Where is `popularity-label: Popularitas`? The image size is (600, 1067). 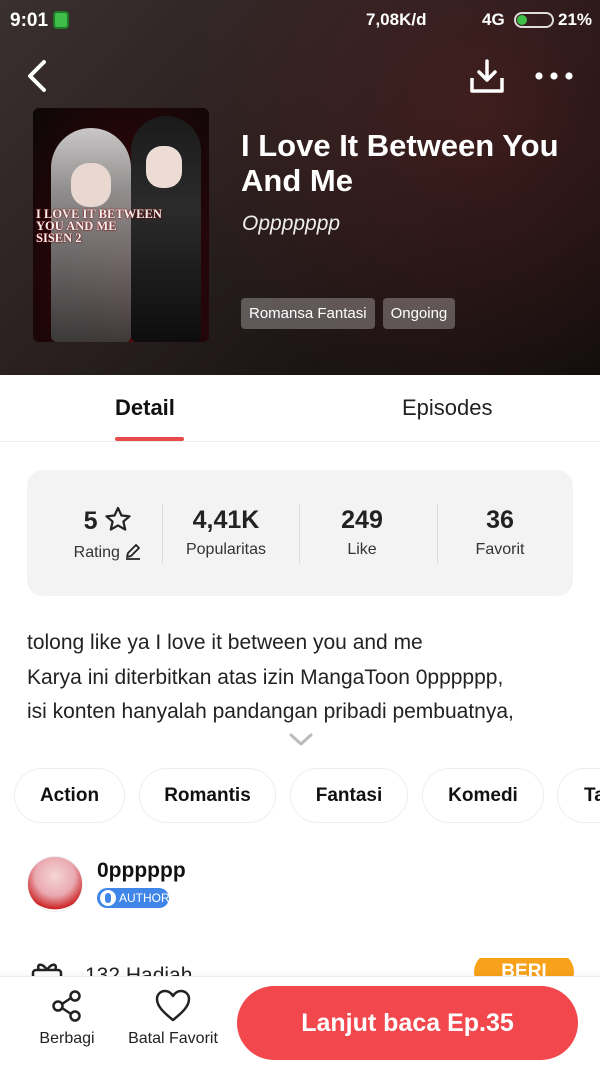
popularity-label: Popularitas is located at coordinates (226, 549).